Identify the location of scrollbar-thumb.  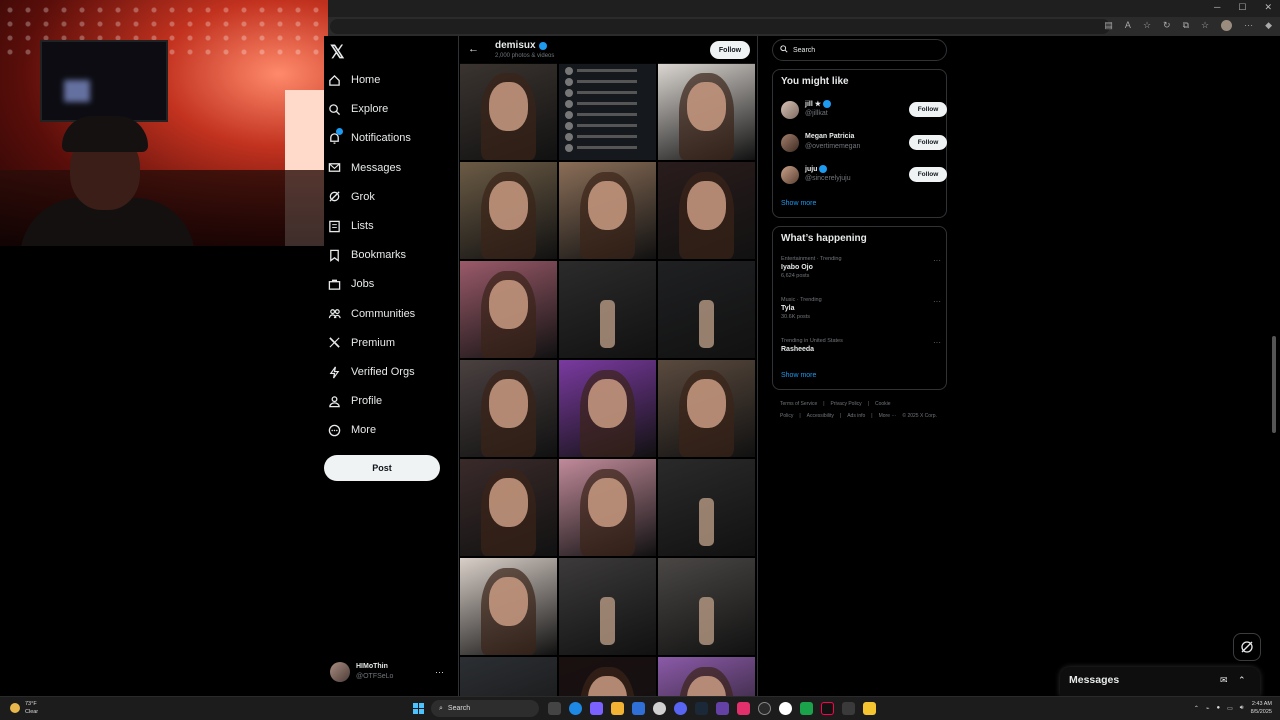
(1274, 384).